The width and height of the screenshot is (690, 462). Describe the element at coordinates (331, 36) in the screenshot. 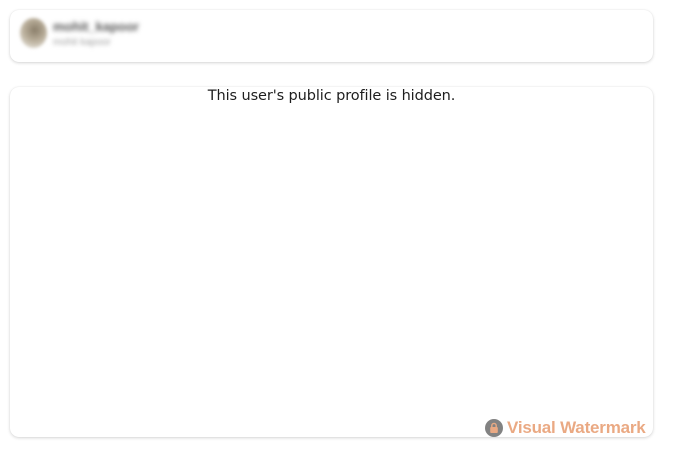

I see `profile-header-card: mohit_kapoor mohit kapoor` at that location.